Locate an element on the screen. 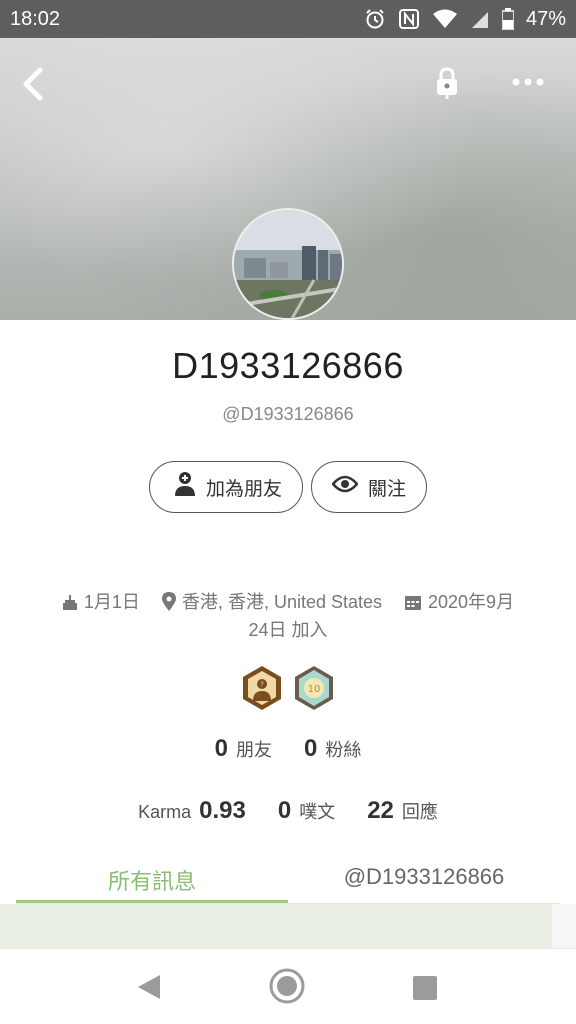 The width and height of the screenshot is (576, 1024). more-options-icon is located at coordinates (528, 82).